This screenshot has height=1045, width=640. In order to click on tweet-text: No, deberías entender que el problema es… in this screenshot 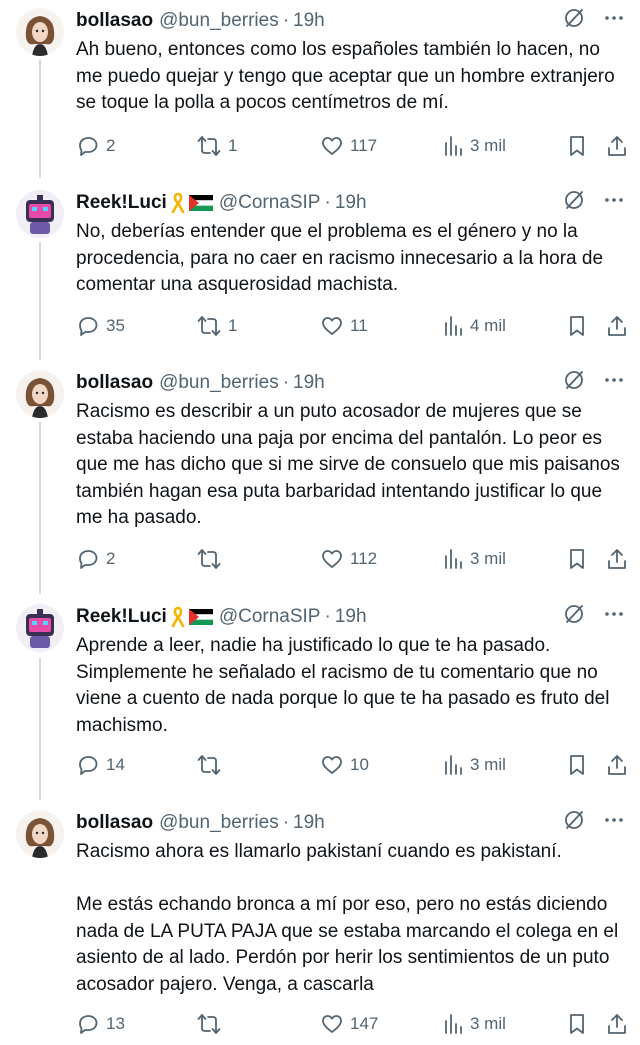, I will do `click(342, 258)`.